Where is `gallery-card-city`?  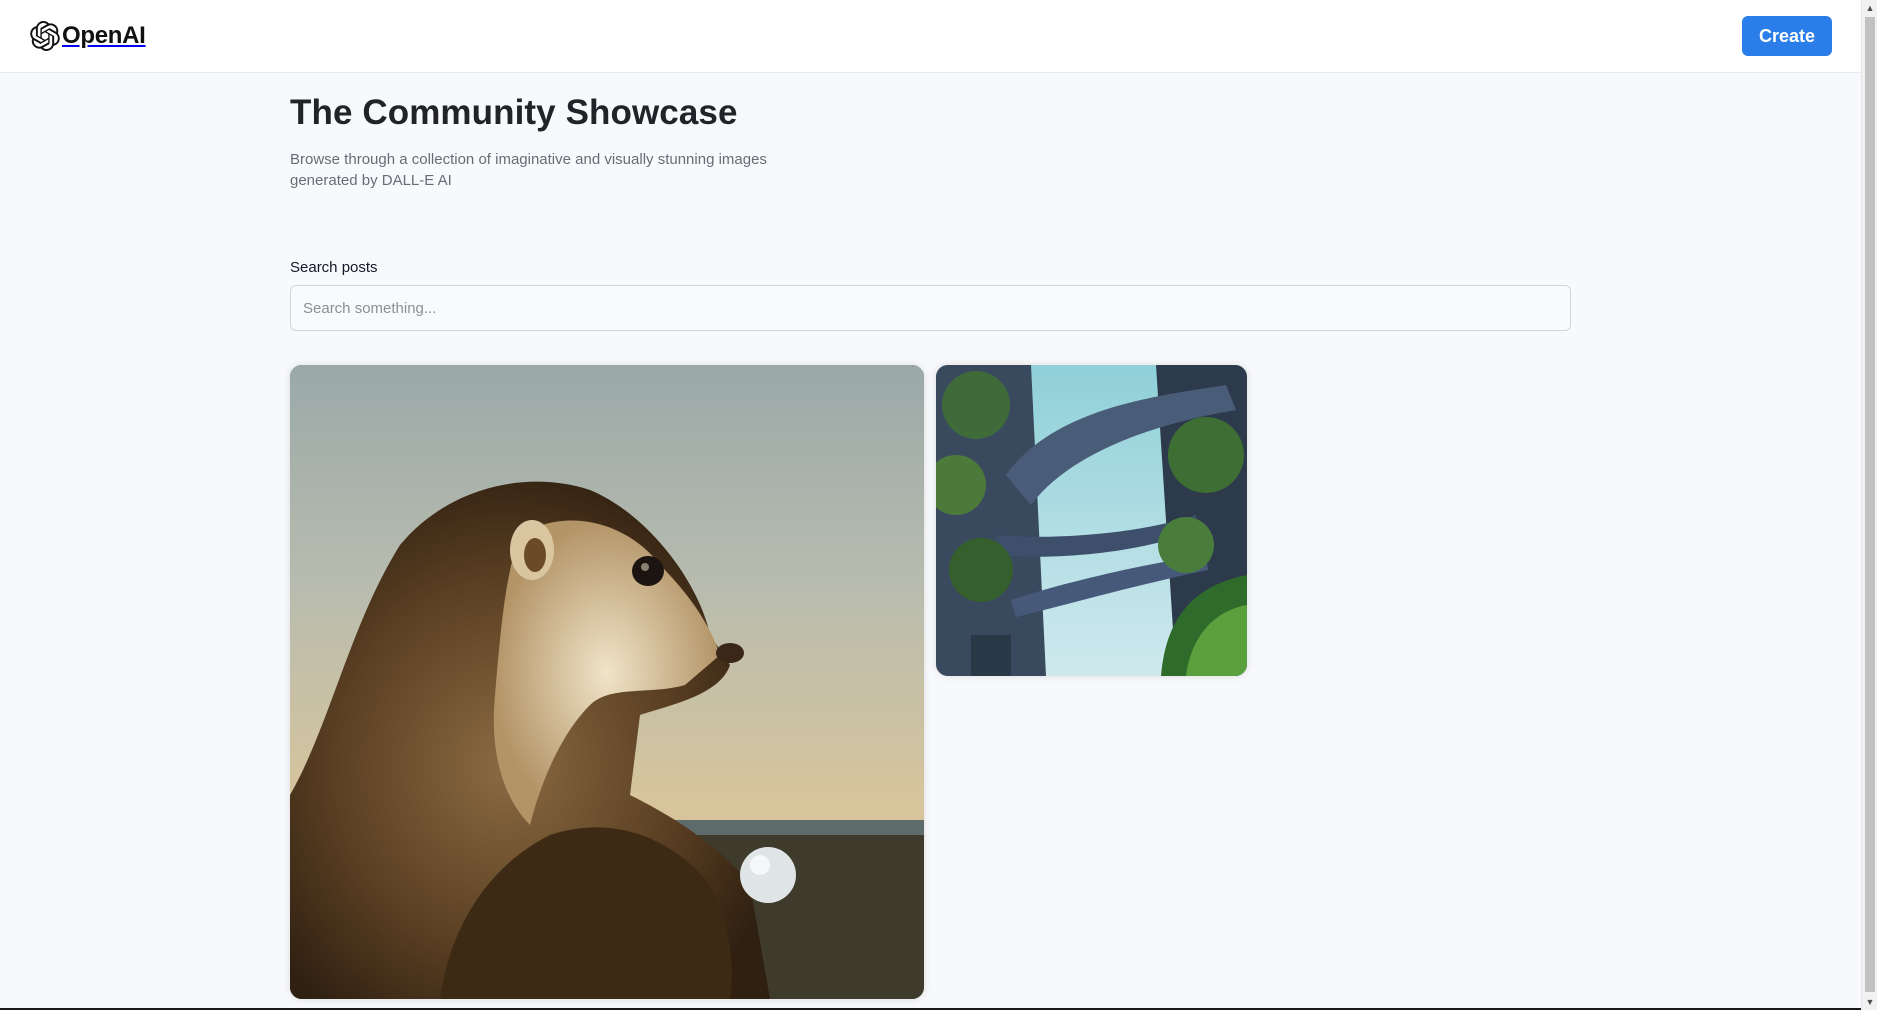 gallery-card-city is located at coordinates (1091, 520).